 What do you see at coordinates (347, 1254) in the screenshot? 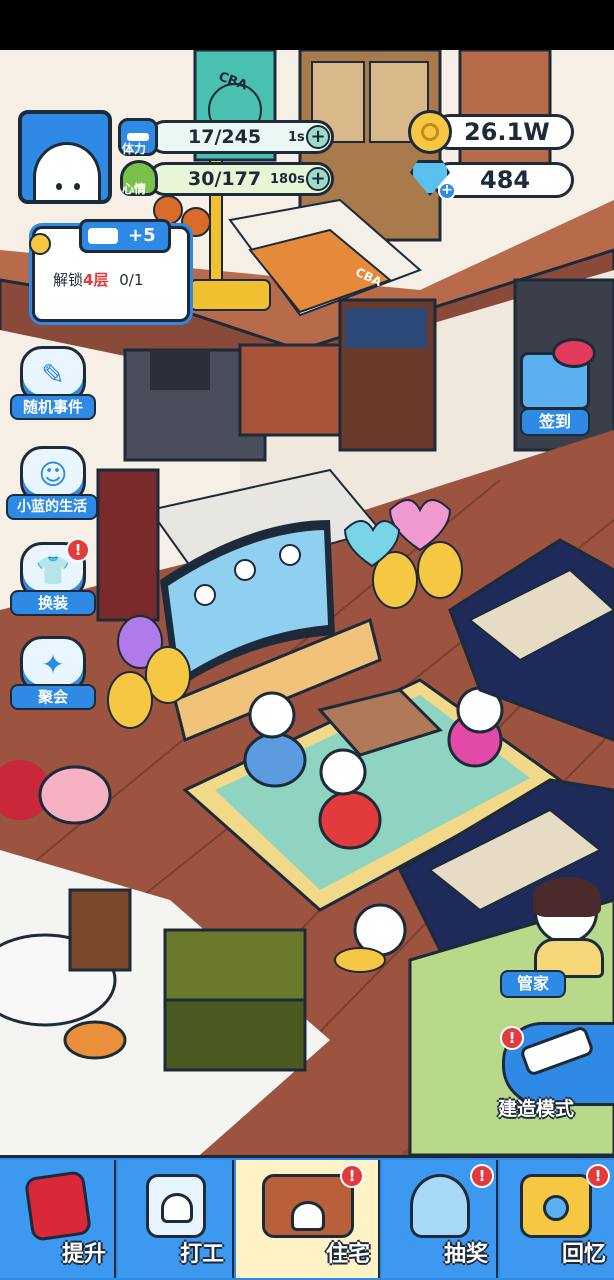
I see `tab-home-label: 住宅` at bounding box center [347, 1254].